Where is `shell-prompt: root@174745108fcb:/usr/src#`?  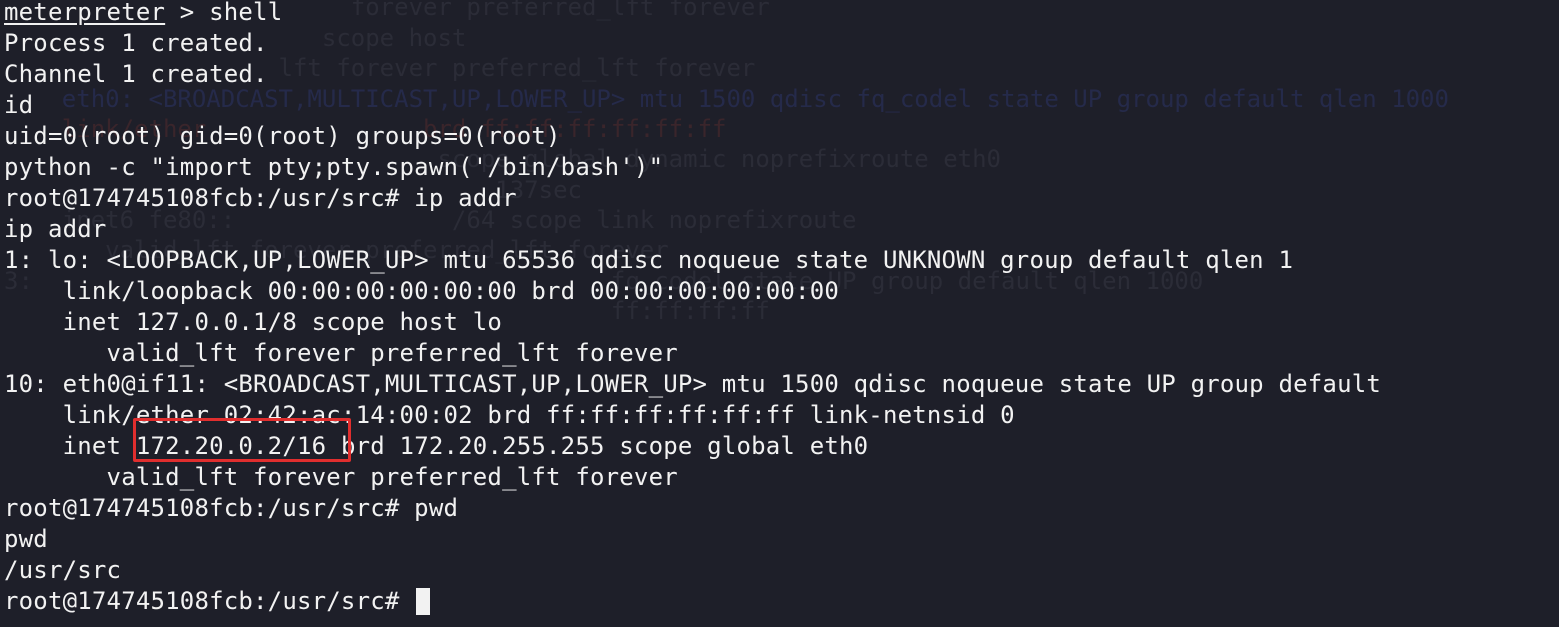 shell-prompt: root@174745108fcb:/usr/src# is located at coordinates (209, 601).